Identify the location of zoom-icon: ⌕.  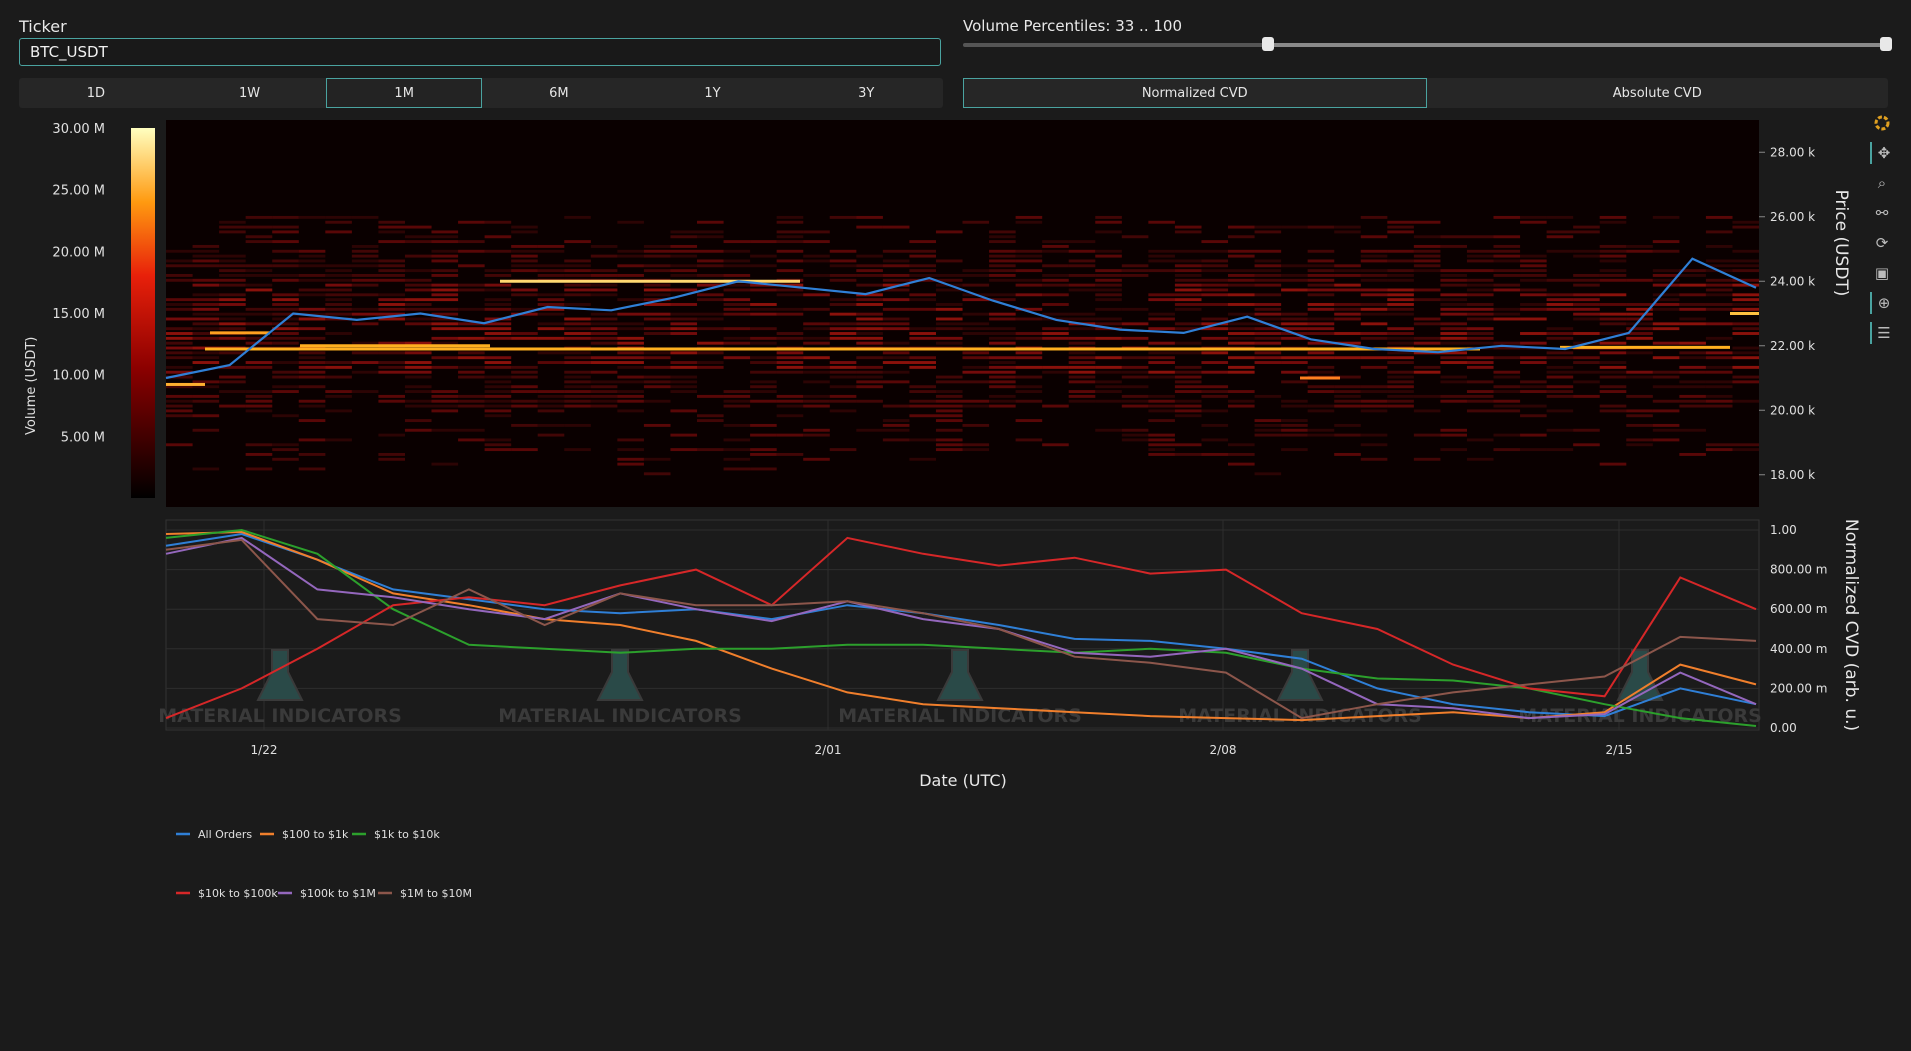
(1882, 183).